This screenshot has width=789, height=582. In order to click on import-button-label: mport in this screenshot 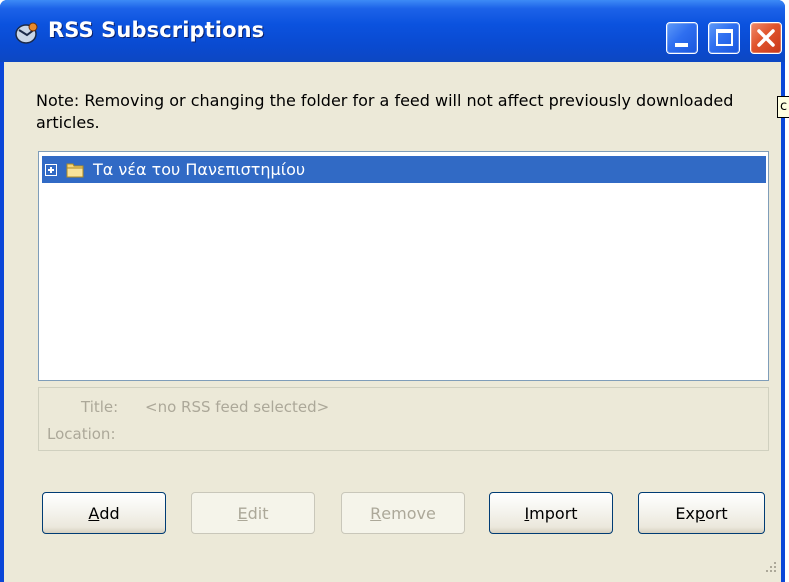, I will do `click(553, 513)`.